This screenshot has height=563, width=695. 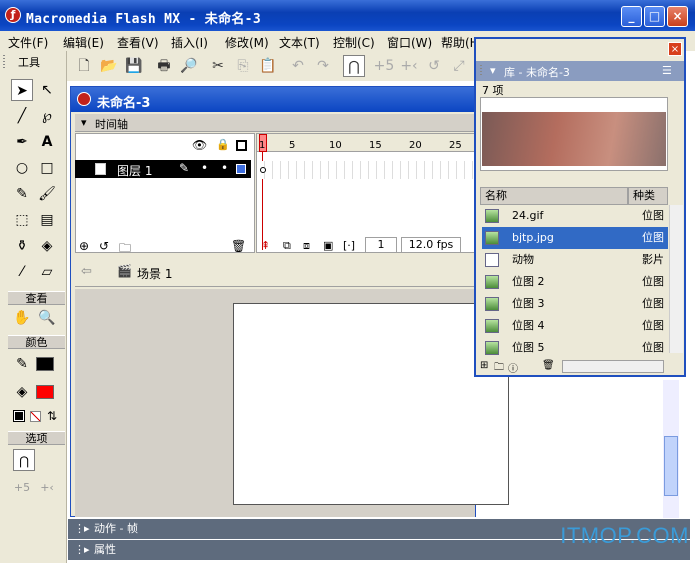 I want to click on tools-grip, so click(x=4, y=62).